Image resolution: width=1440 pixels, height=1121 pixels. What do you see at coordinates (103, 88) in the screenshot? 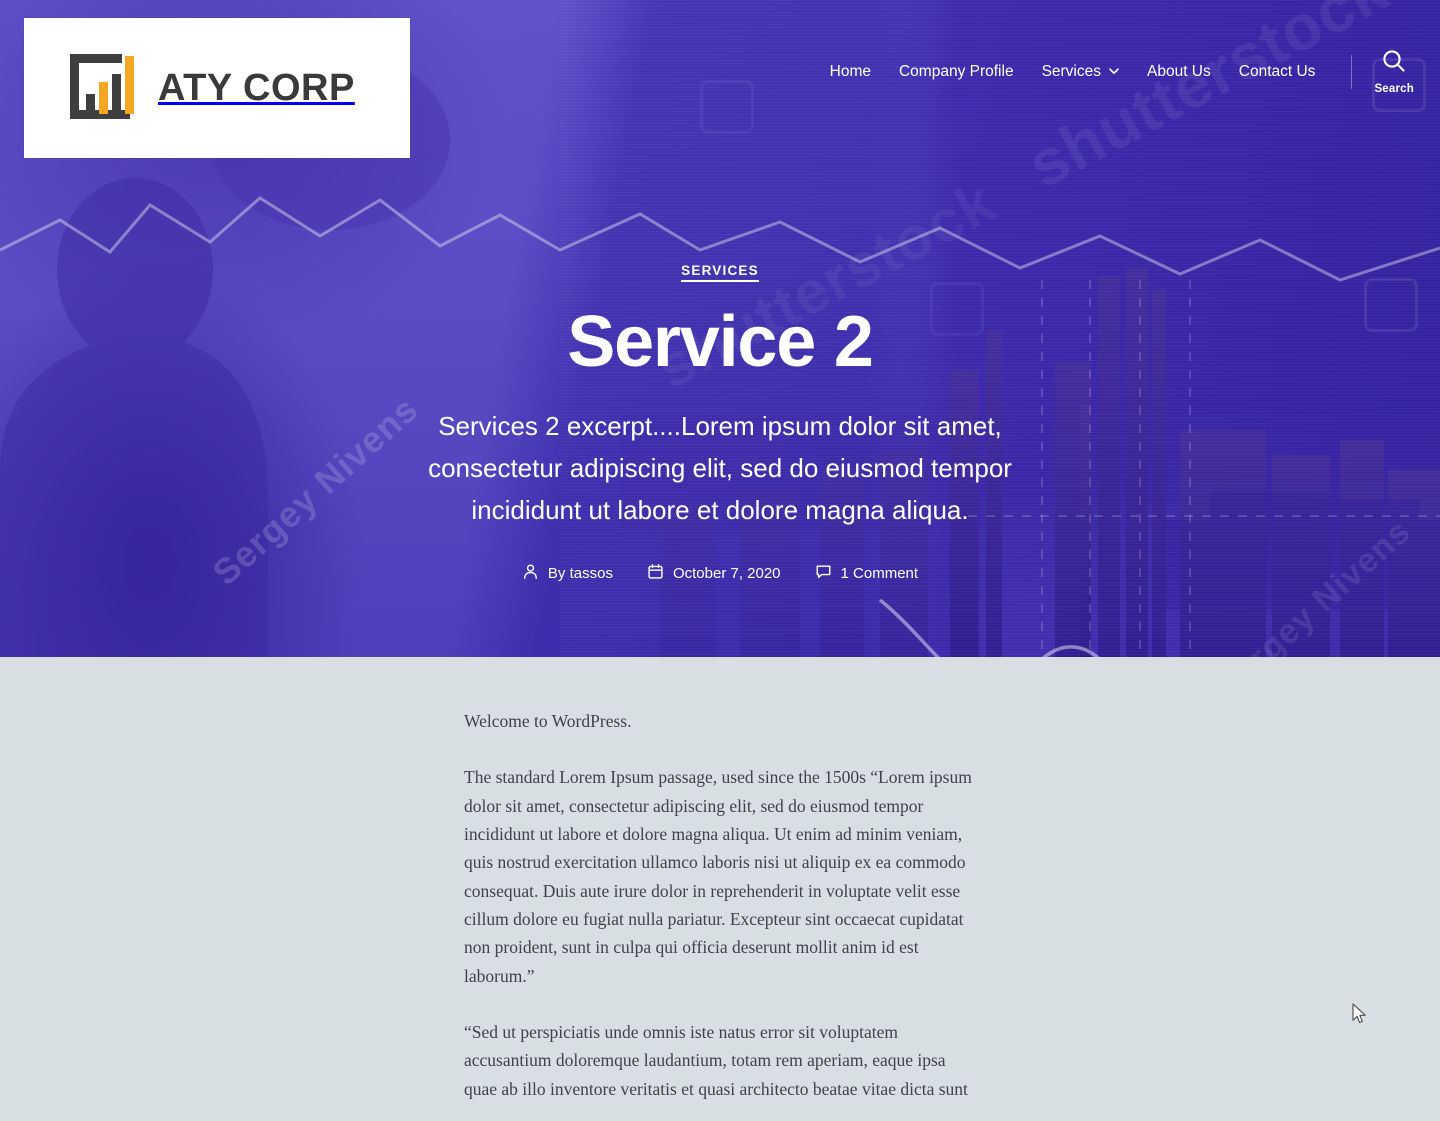
I see `bar-chart-logo-icon` at bounding box center [103, 88].